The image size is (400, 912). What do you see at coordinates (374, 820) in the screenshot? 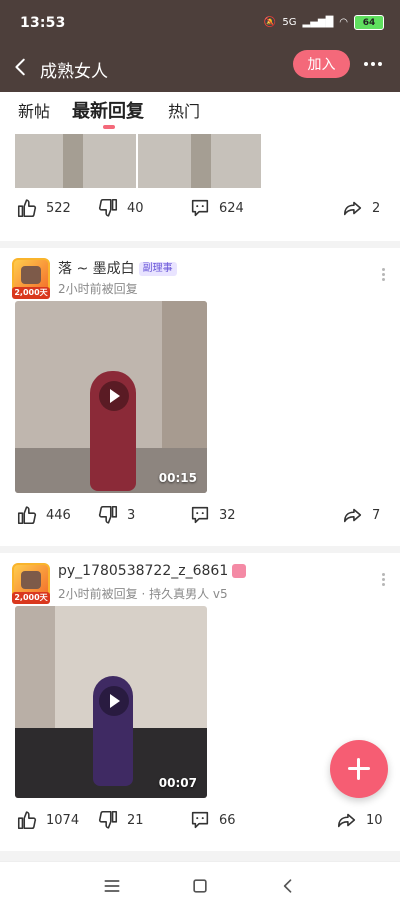
I see `share-count: 10` at bounding box center [374, 820].